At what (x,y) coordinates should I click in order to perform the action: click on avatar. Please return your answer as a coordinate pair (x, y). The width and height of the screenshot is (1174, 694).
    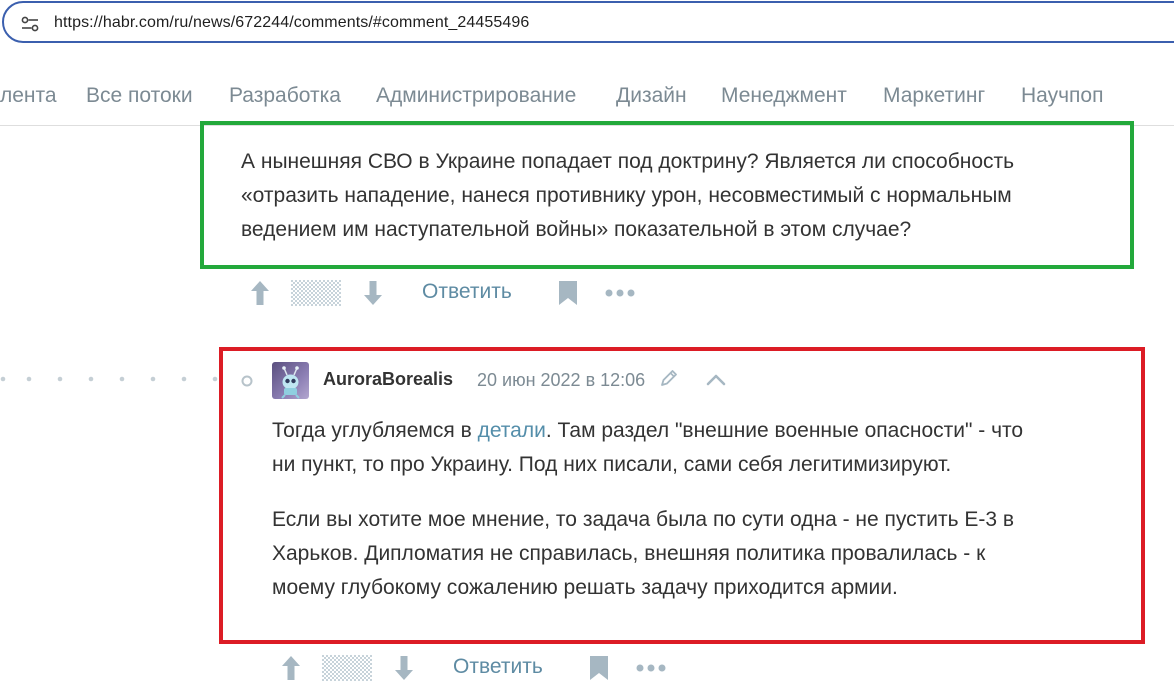
    Looking at the image, I should click on (290, 380).